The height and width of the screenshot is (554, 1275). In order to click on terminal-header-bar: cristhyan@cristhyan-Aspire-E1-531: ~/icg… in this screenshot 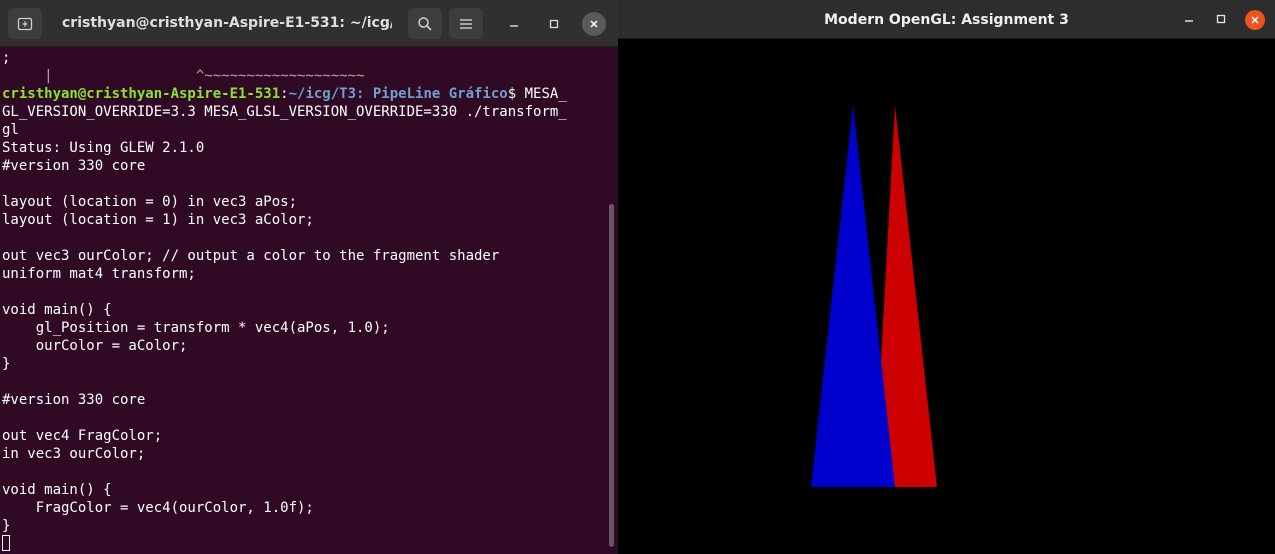, I will do `click(309, 23)`.